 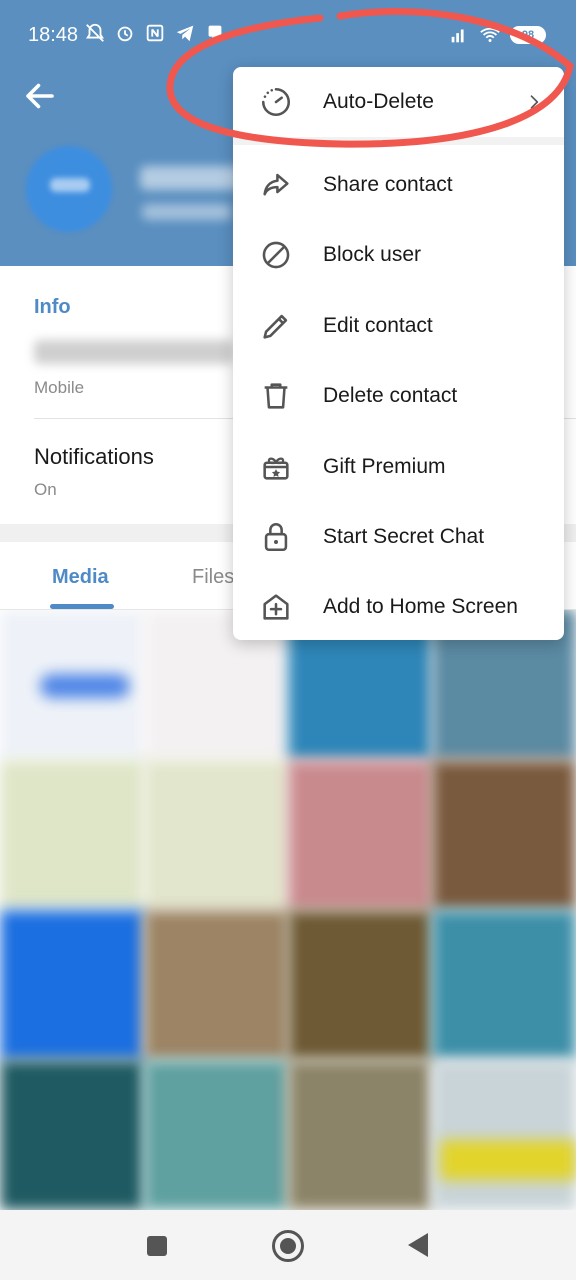 What do you see at coordinates (288, 1246) in the screenshot?
I see `home-button-dot` at bounding box center [288, 1246].